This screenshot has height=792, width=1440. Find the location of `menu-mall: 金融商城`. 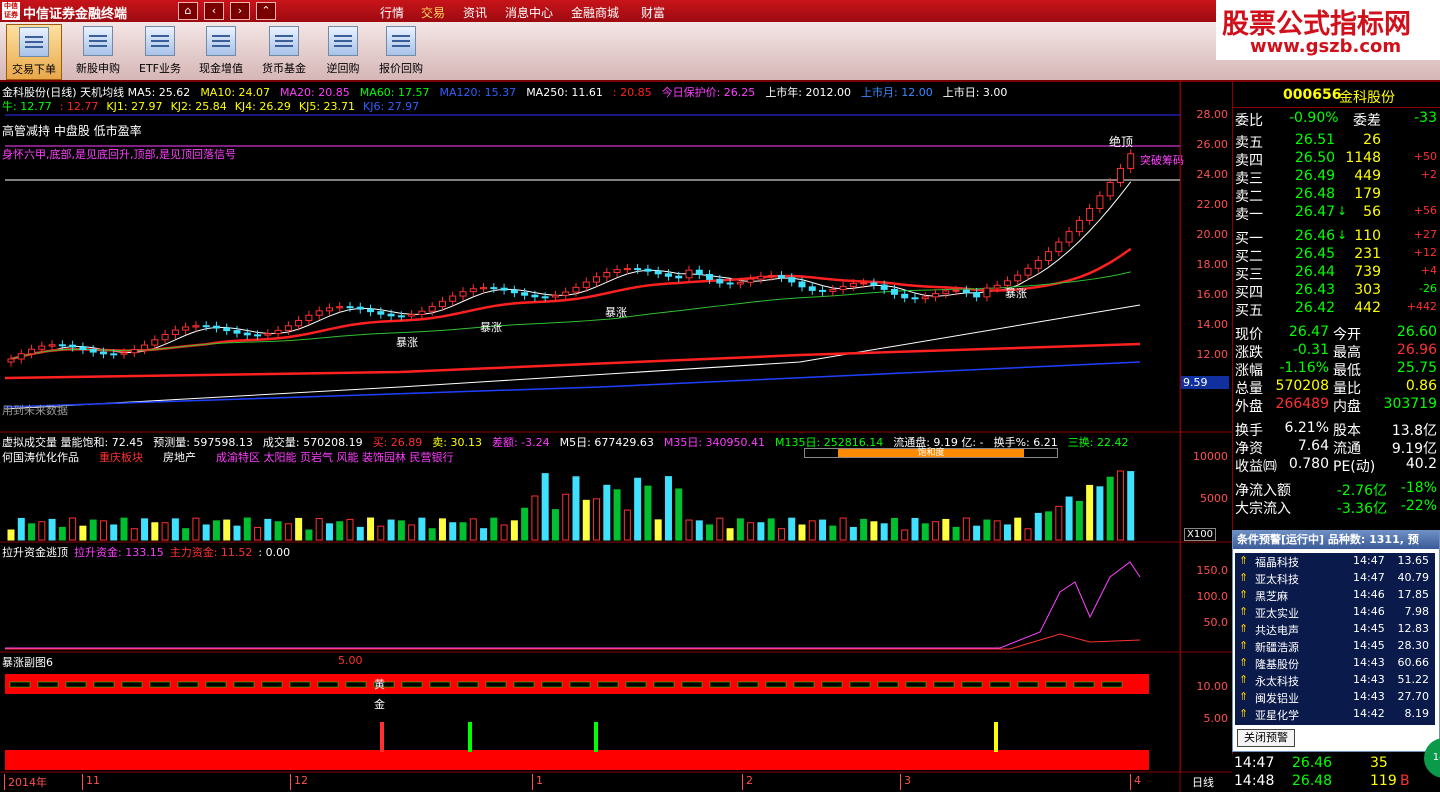

menu-mall: 金融商城 is located at coordinates (595, 12).